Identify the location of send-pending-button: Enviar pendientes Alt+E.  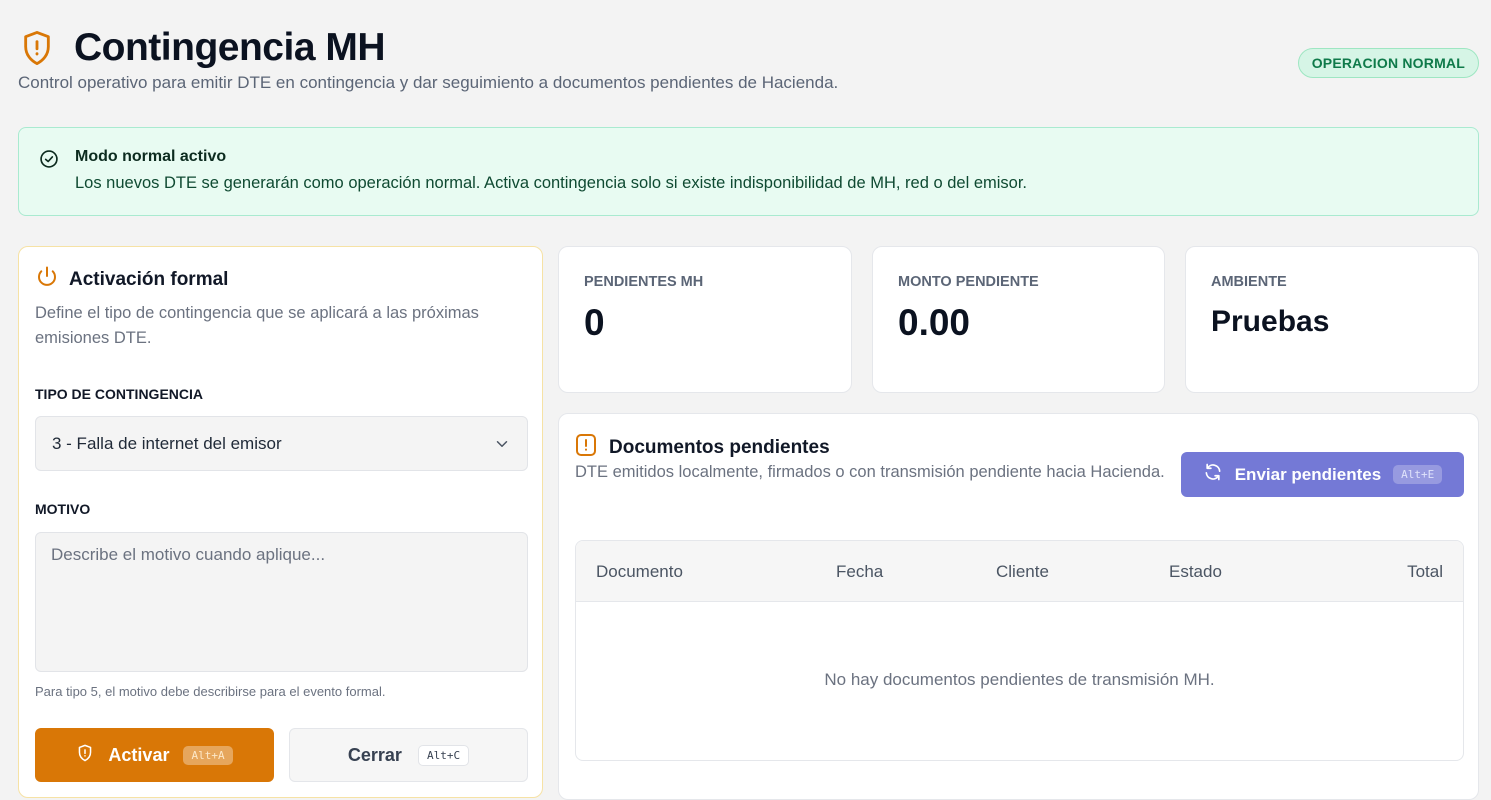
(1322, 474).